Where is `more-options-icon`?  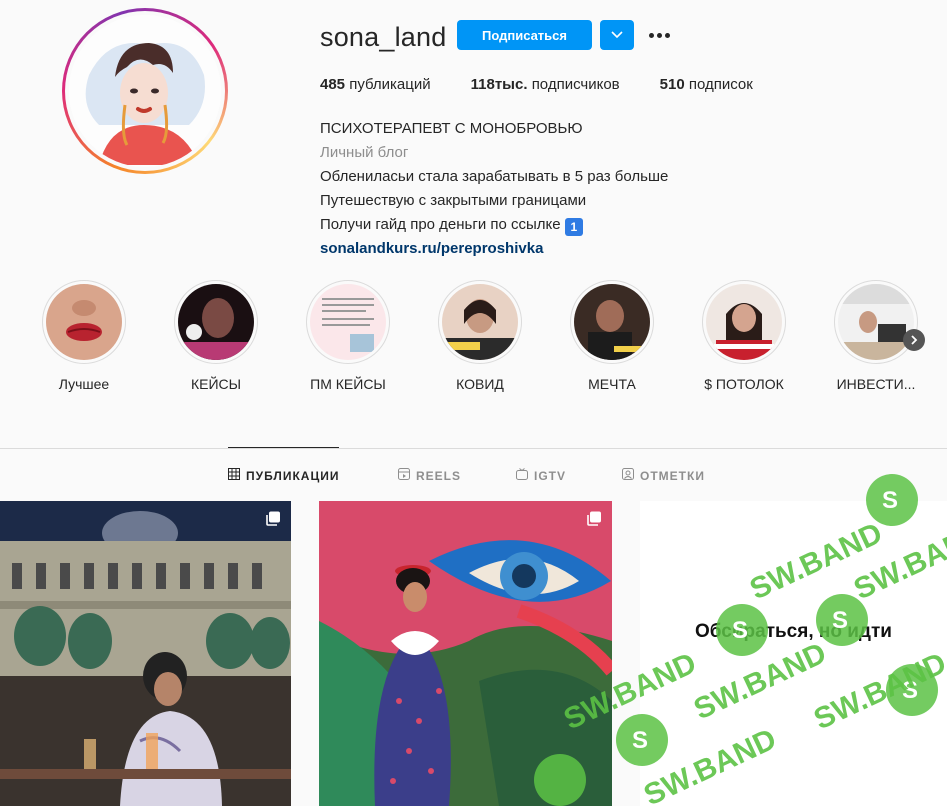 more-options-icon is located at coordinates (659, 35).